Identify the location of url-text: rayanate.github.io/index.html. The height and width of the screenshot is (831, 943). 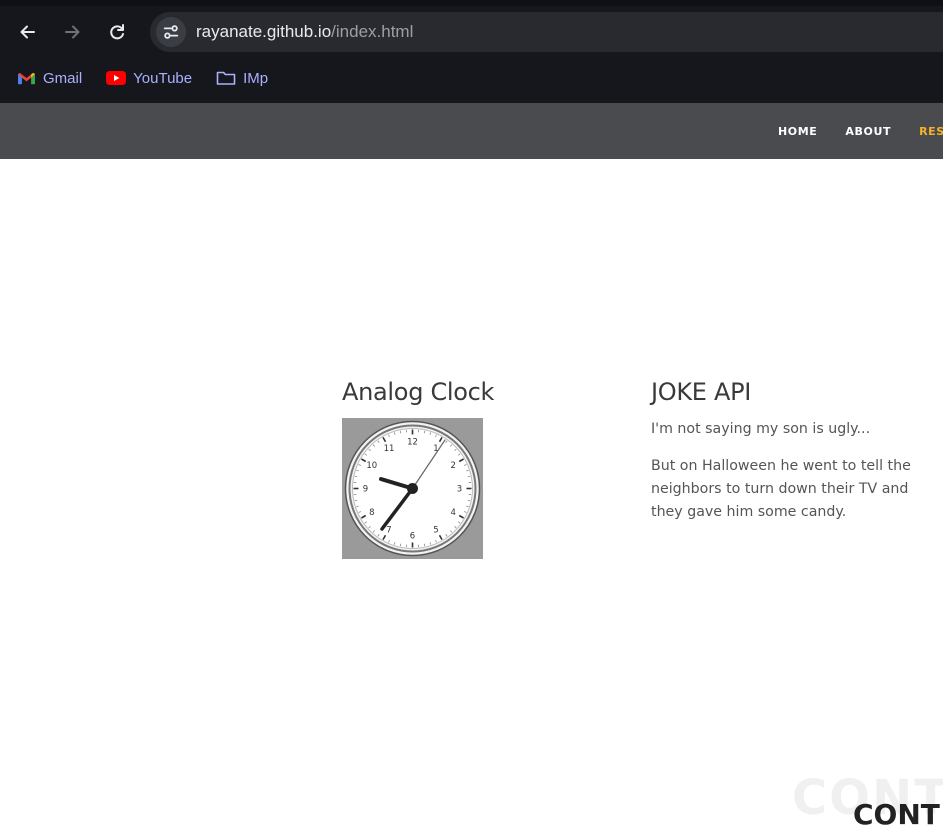
(304, 32).